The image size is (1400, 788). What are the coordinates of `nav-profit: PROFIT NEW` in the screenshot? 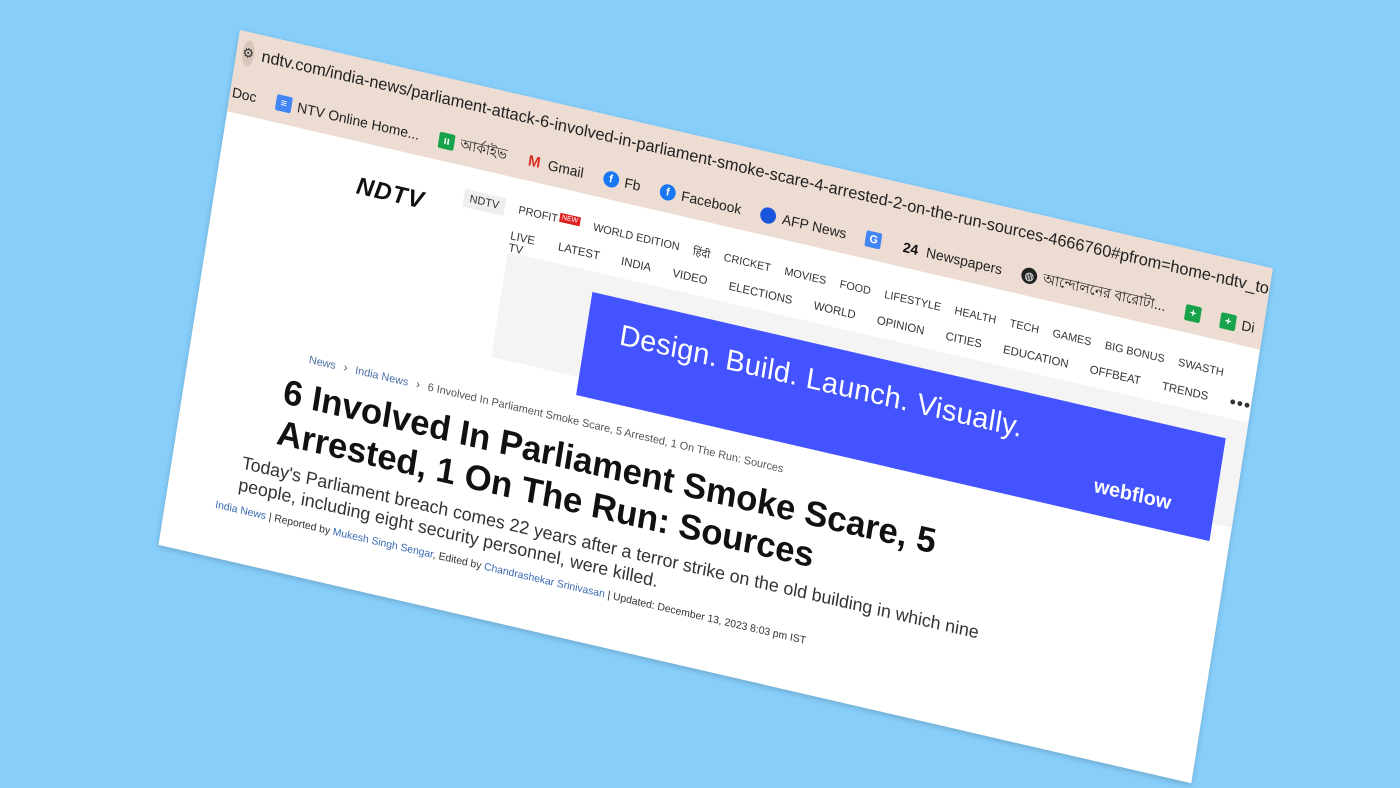 It's located at (549, 217).